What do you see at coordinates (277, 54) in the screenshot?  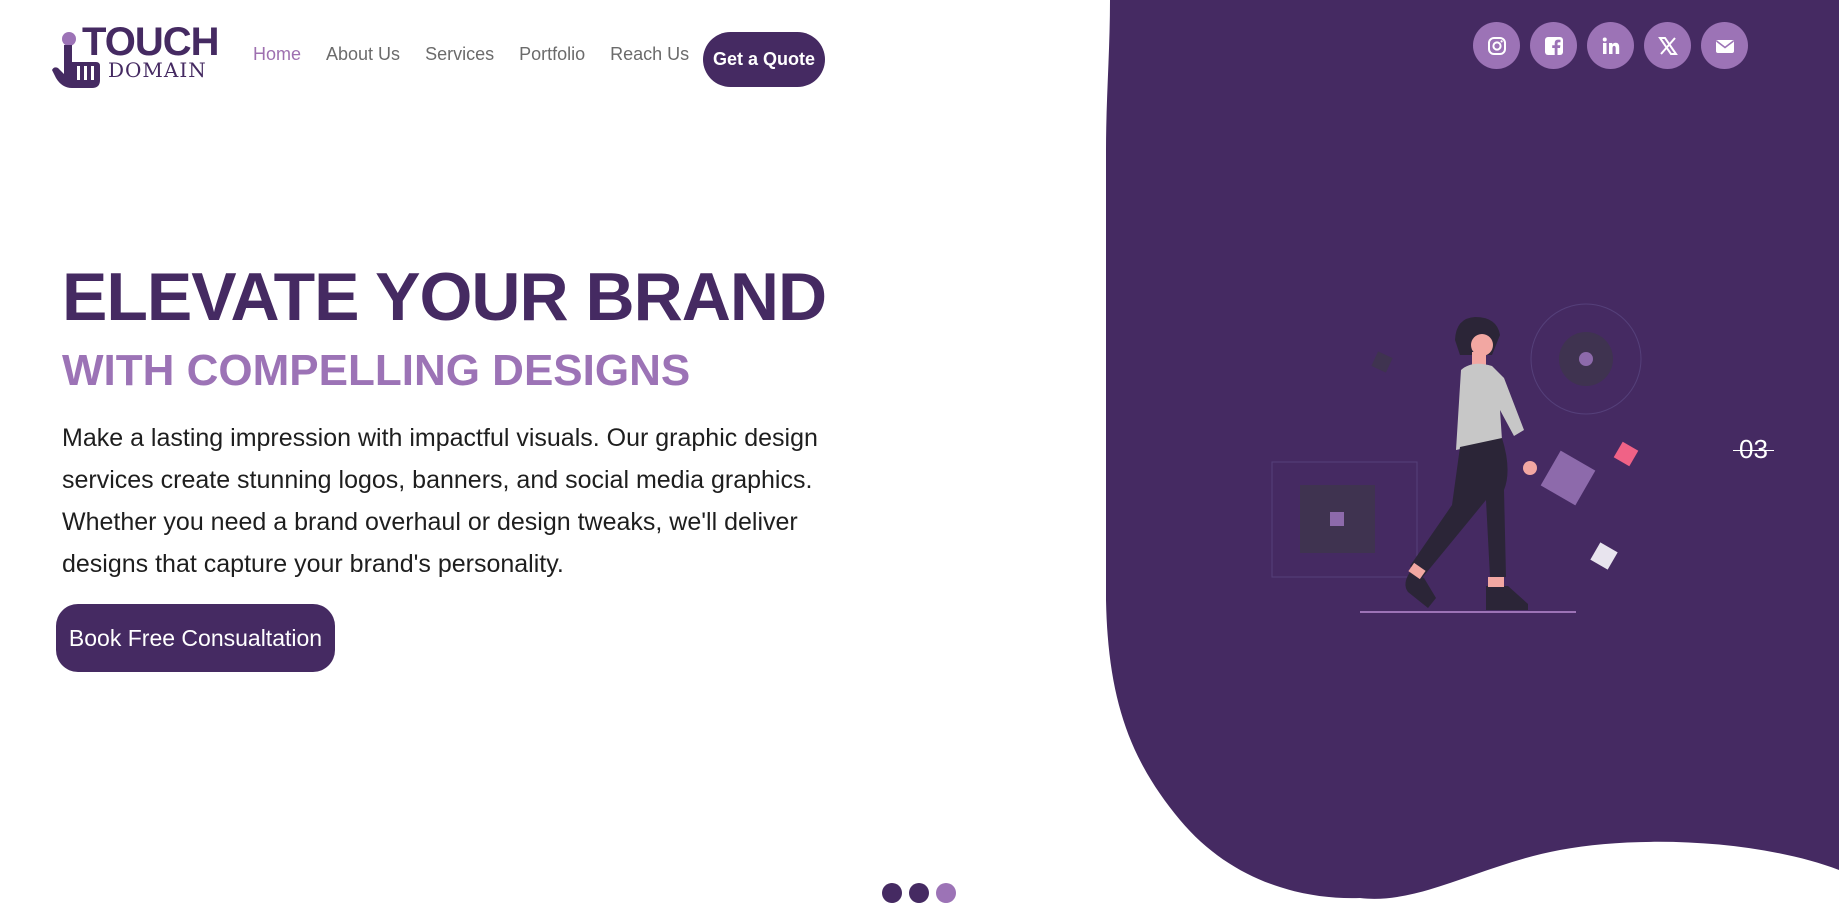 I see `nav-home: Home` at bounding box center [277, 54].